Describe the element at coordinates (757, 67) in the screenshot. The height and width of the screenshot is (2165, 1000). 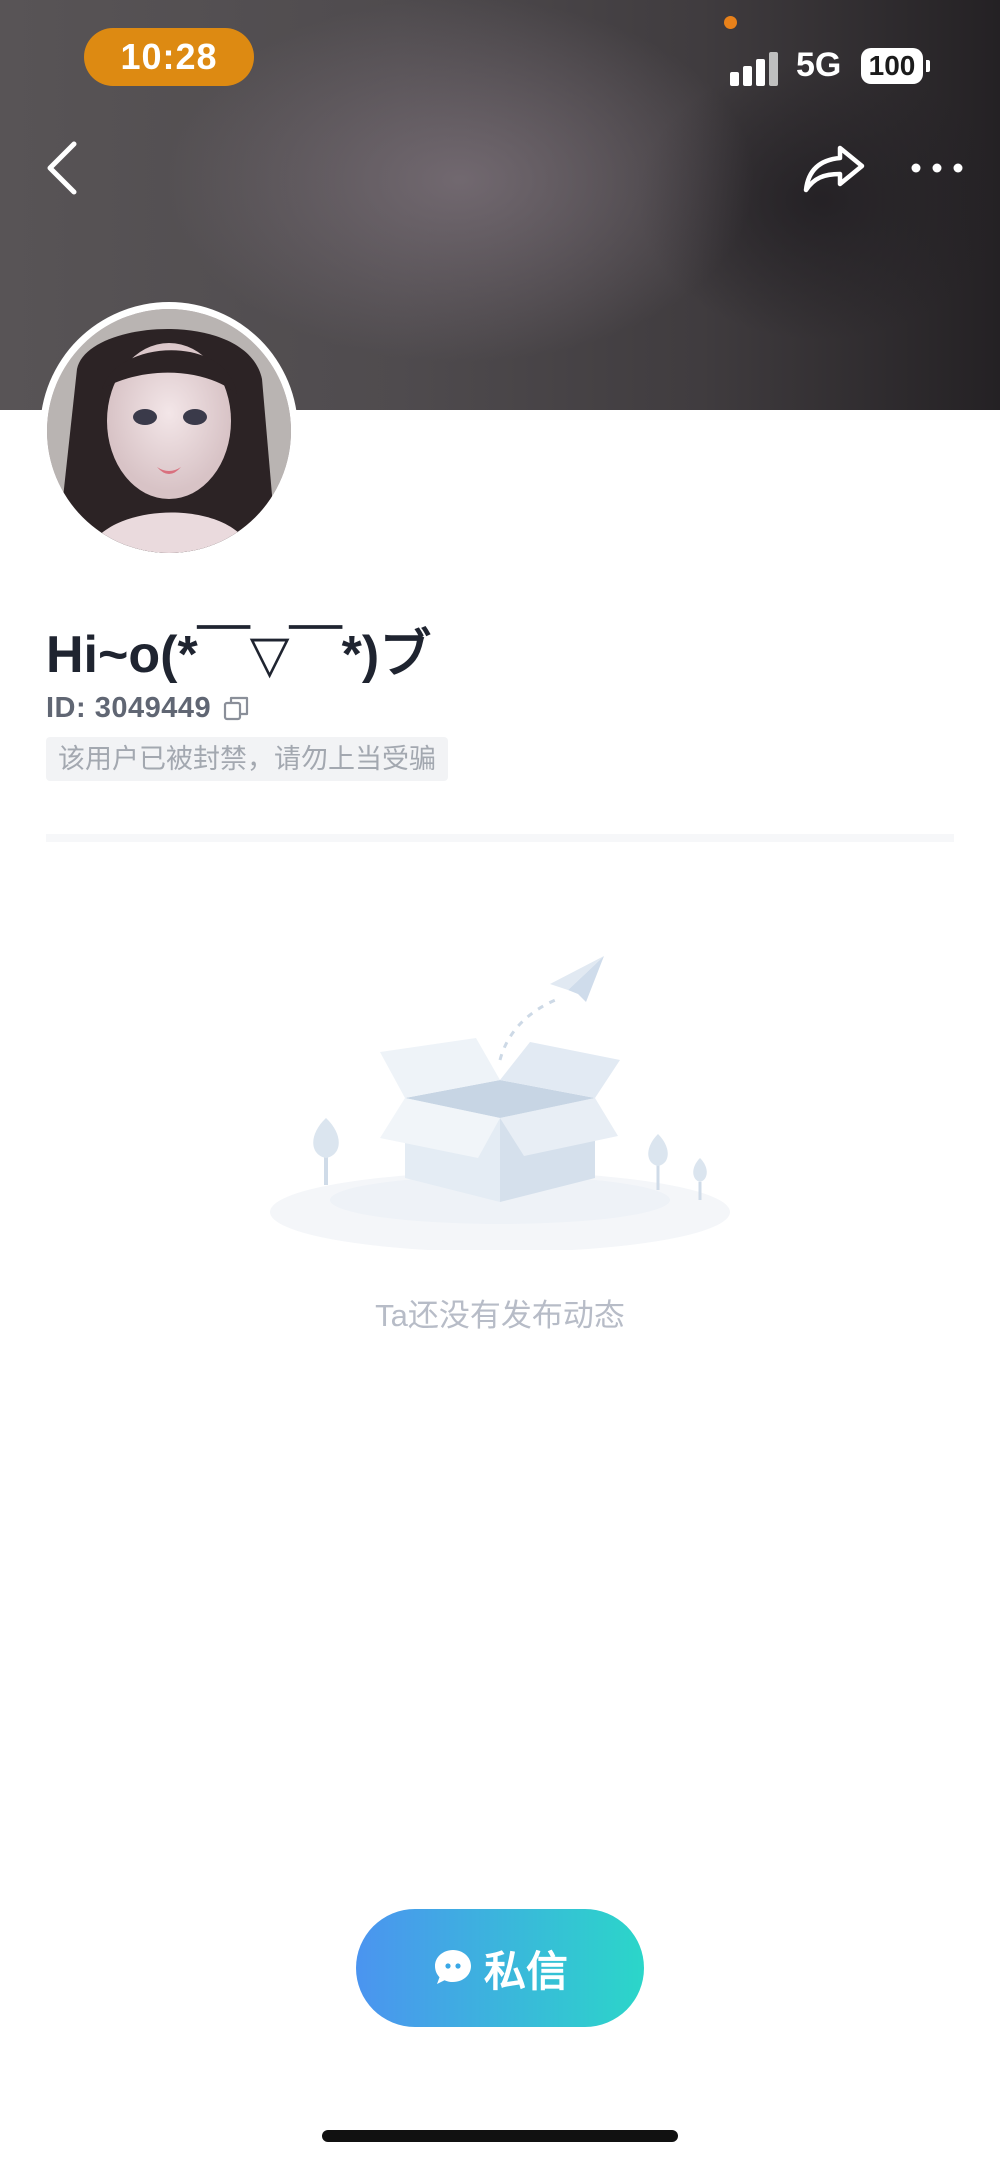
I see `signal-icon` at that location.